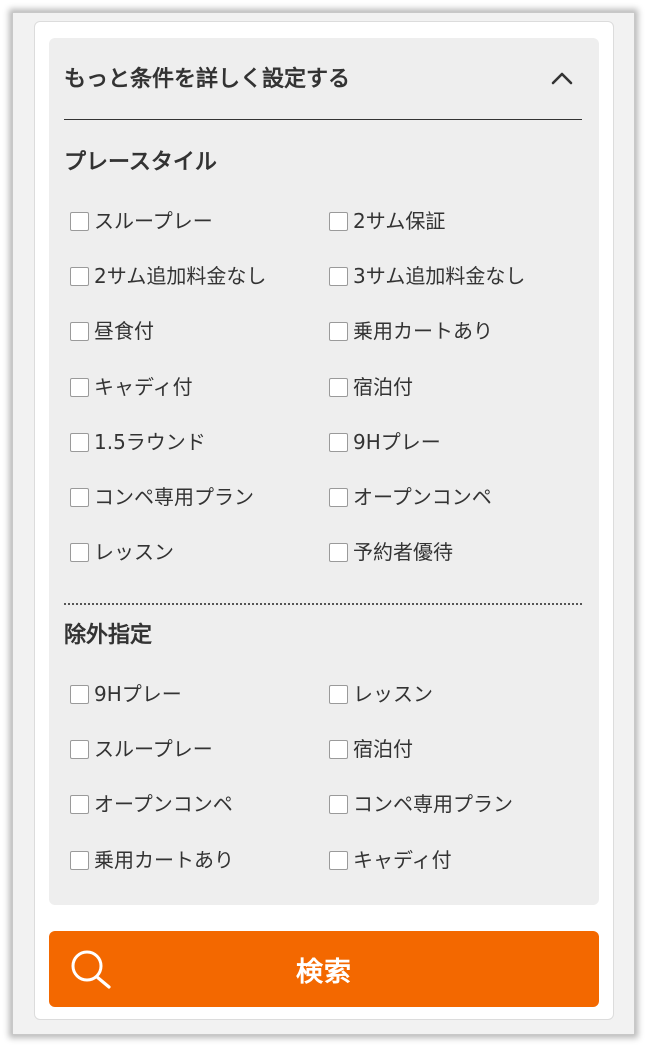 The image size is (647, 1047). What do you see at coordinates (324, 972) in the screenshot?
I see `search-button-label: 検索` at bounding box center [324, 972].